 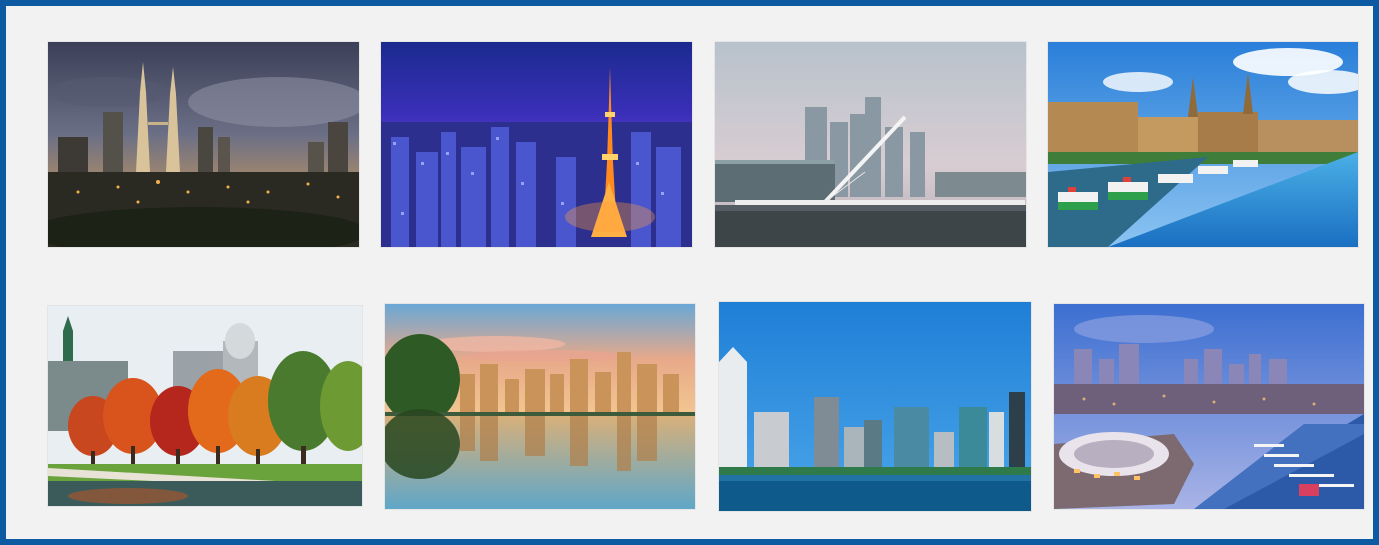 I want to click on buenos-aires-puerto-madero-bridge-image, so click(x=870, y=144).